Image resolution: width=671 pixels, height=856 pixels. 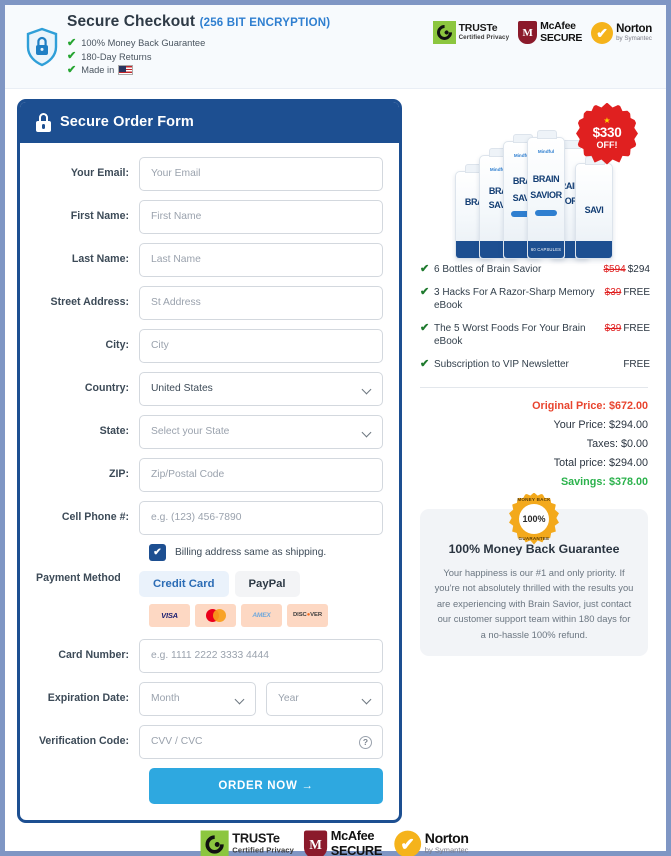 I want to click on item-price: FREE, so click(x=636, y=364).